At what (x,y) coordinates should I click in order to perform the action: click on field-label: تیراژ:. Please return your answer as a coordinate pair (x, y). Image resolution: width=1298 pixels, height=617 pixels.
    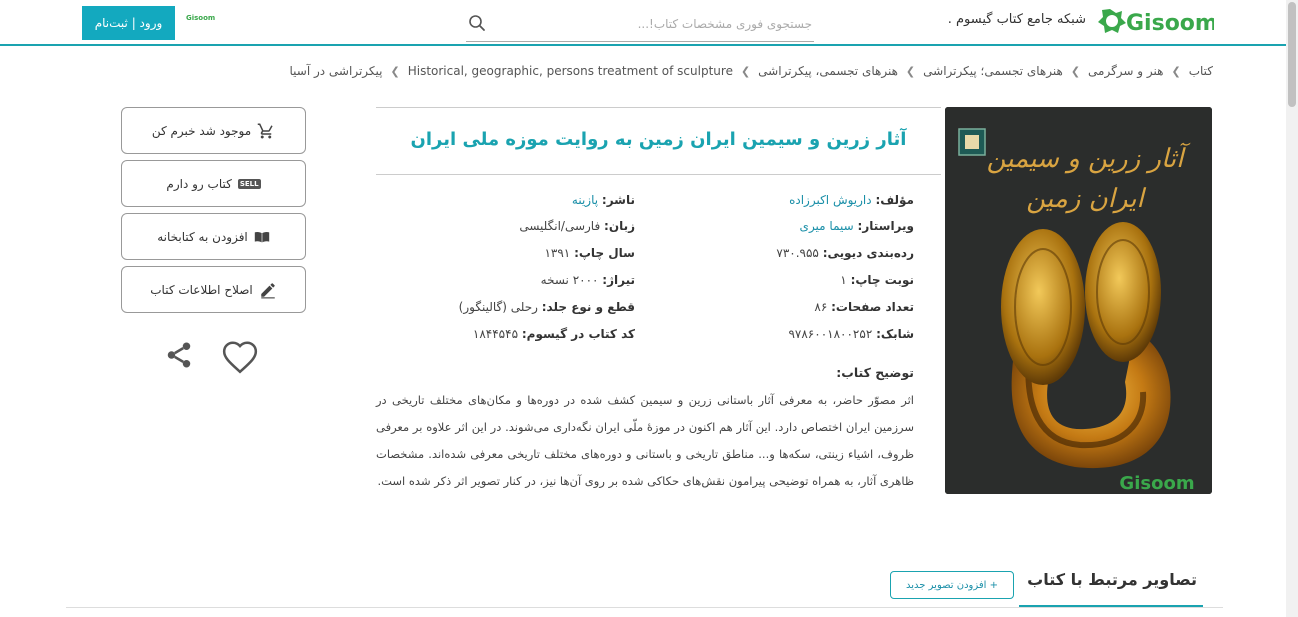
    Looking at the image, I should click on (618, 280).